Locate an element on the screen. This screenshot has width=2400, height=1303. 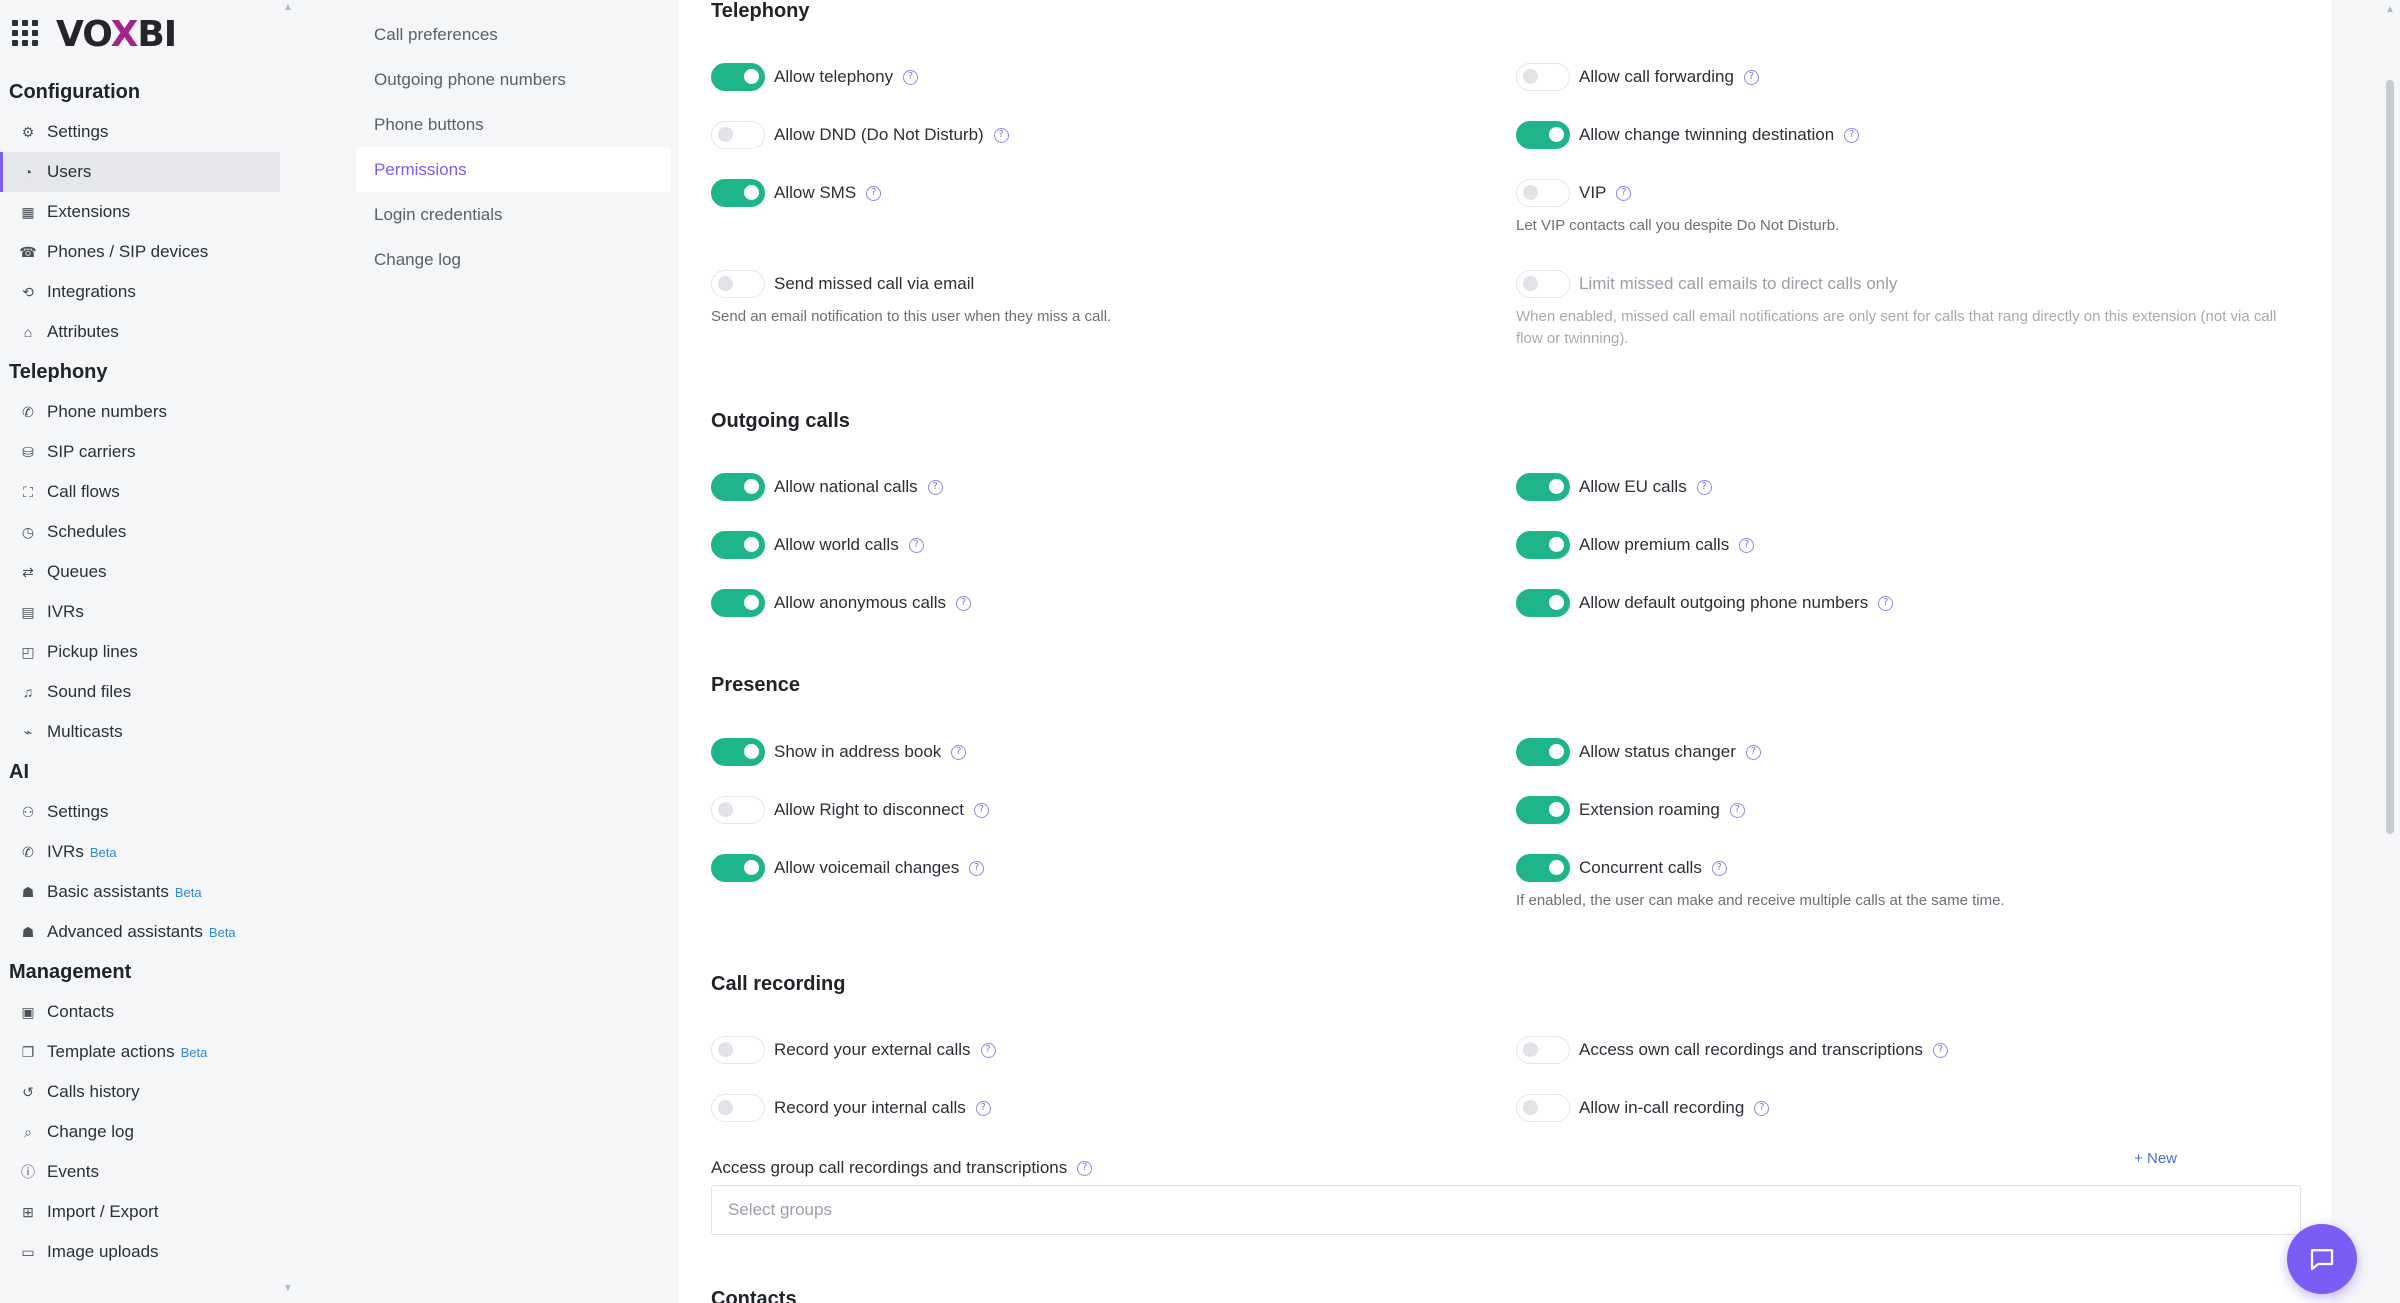
sidebar-item-sound-files: ♫ Sound files is located at coordinates (140, 692).